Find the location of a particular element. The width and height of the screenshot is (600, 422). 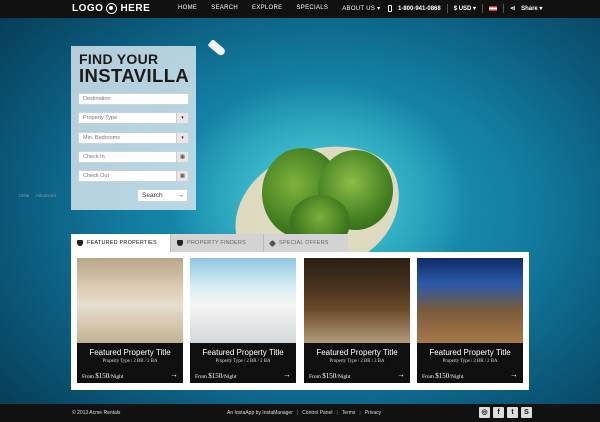

logo-mark-icon is located at coordinates (112, 8).